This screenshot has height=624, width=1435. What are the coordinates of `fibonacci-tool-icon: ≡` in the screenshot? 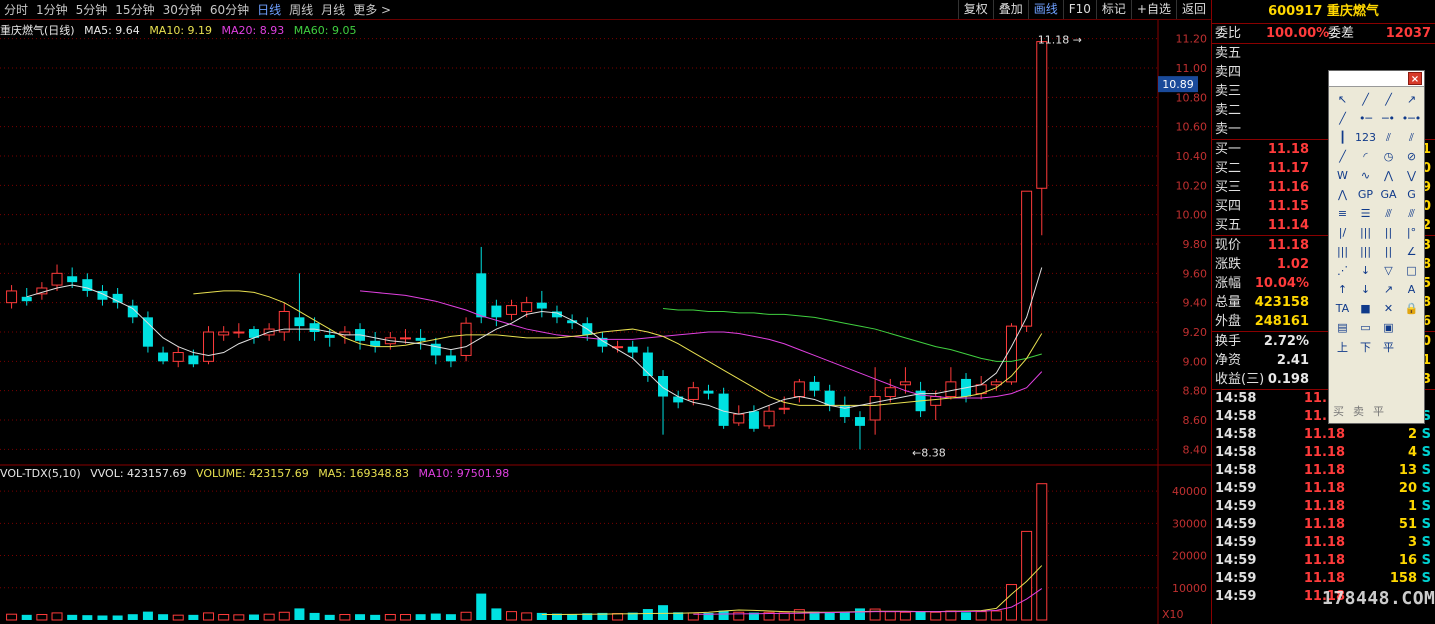 It's located at (1342, 213).